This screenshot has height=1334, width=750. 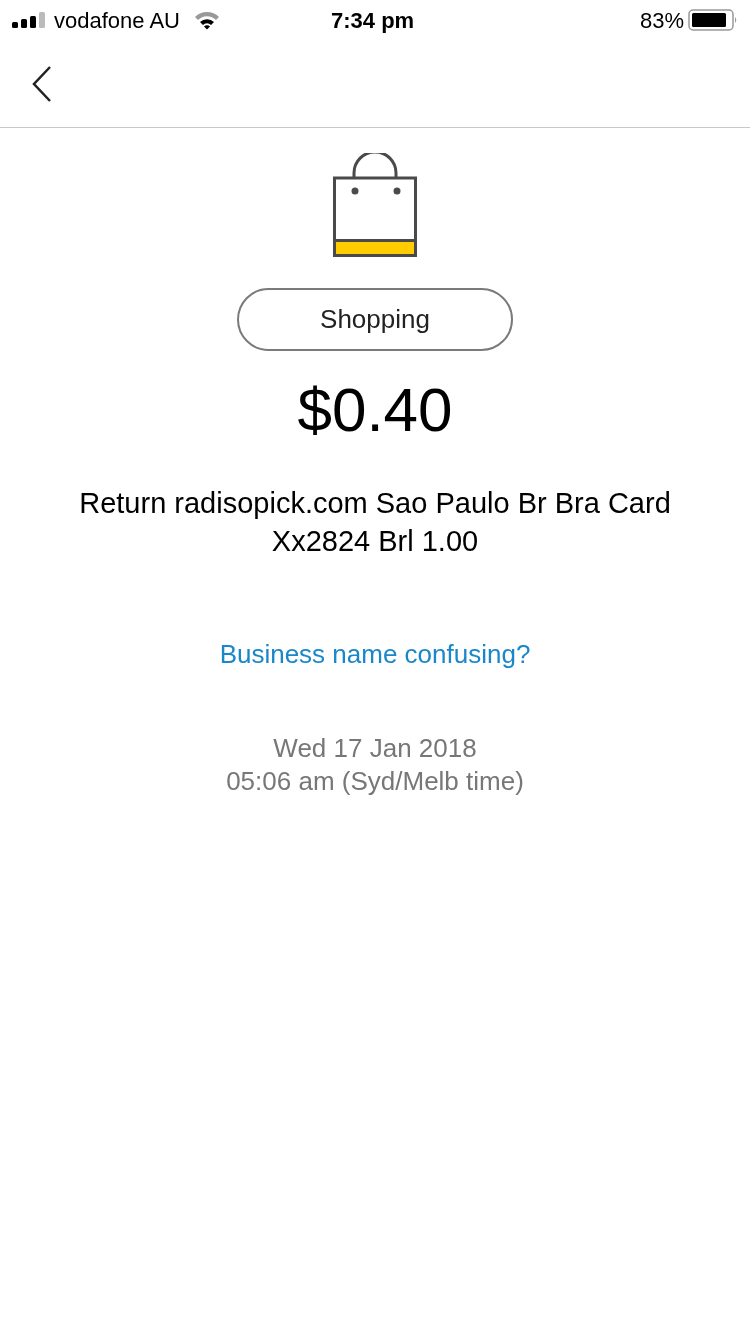 What do you see at coordinates (207, 20) in the screenshot?
I see `wifi-icon` at bounding box center [207, 20].